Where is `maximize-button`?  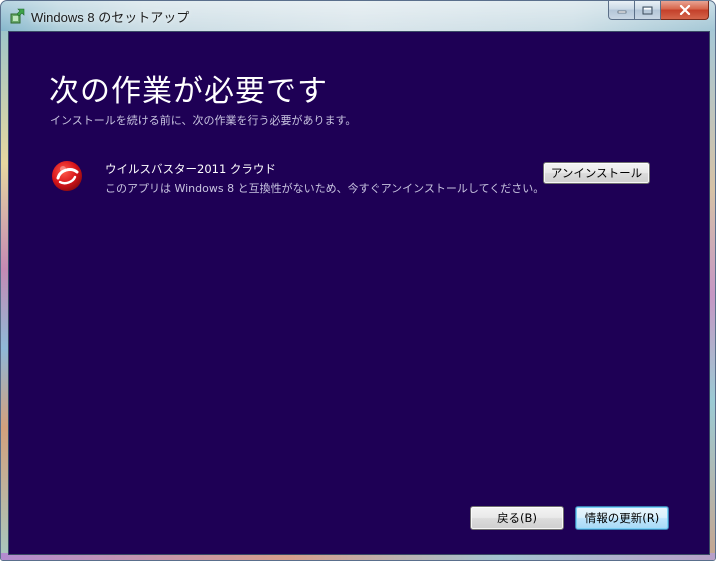
maximize-button is located at coordinates (648, 10).